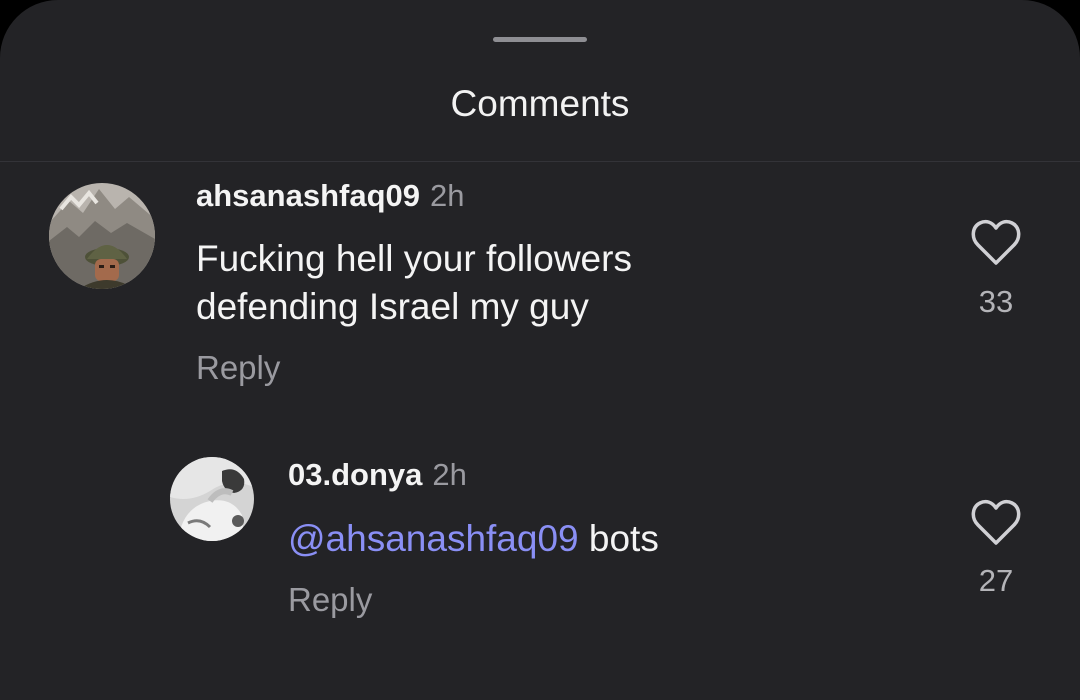  I want to click on header-divider, so click(540, 161).